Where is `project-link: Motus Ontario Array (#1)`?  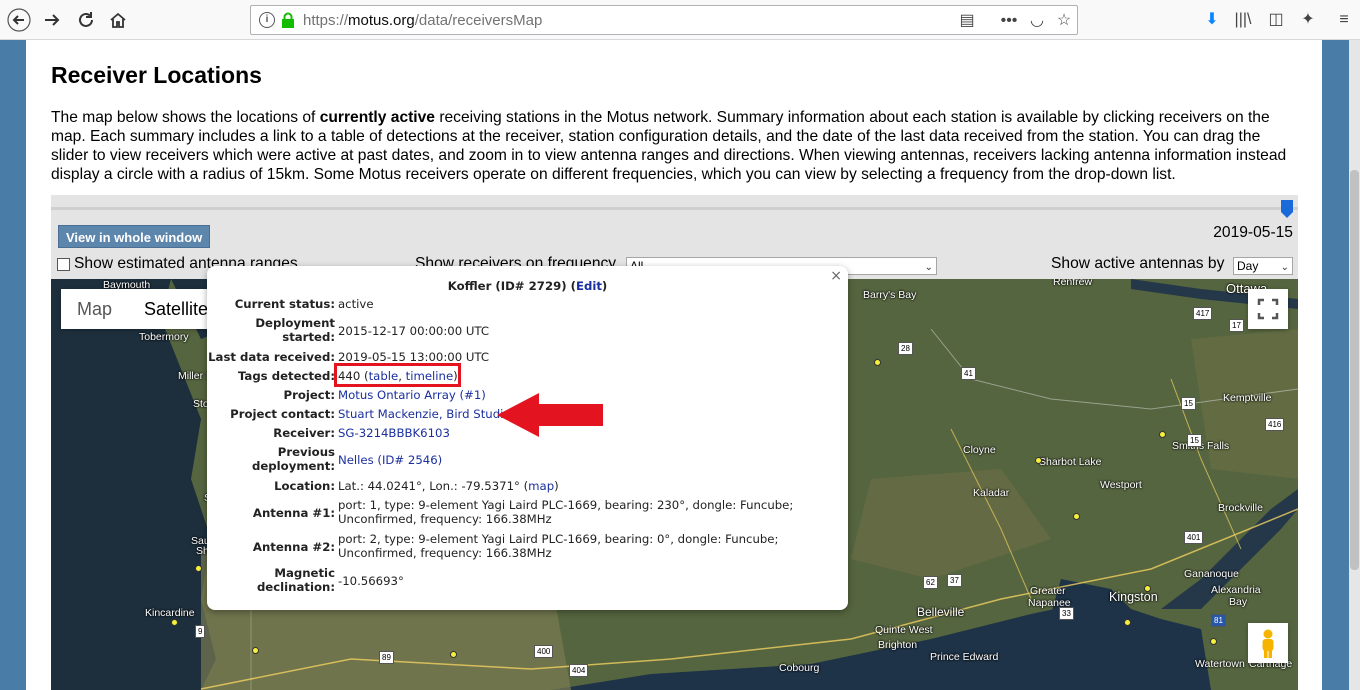
project-link: Motus Ontario Array (#1) is located at coordinates (412, 395).